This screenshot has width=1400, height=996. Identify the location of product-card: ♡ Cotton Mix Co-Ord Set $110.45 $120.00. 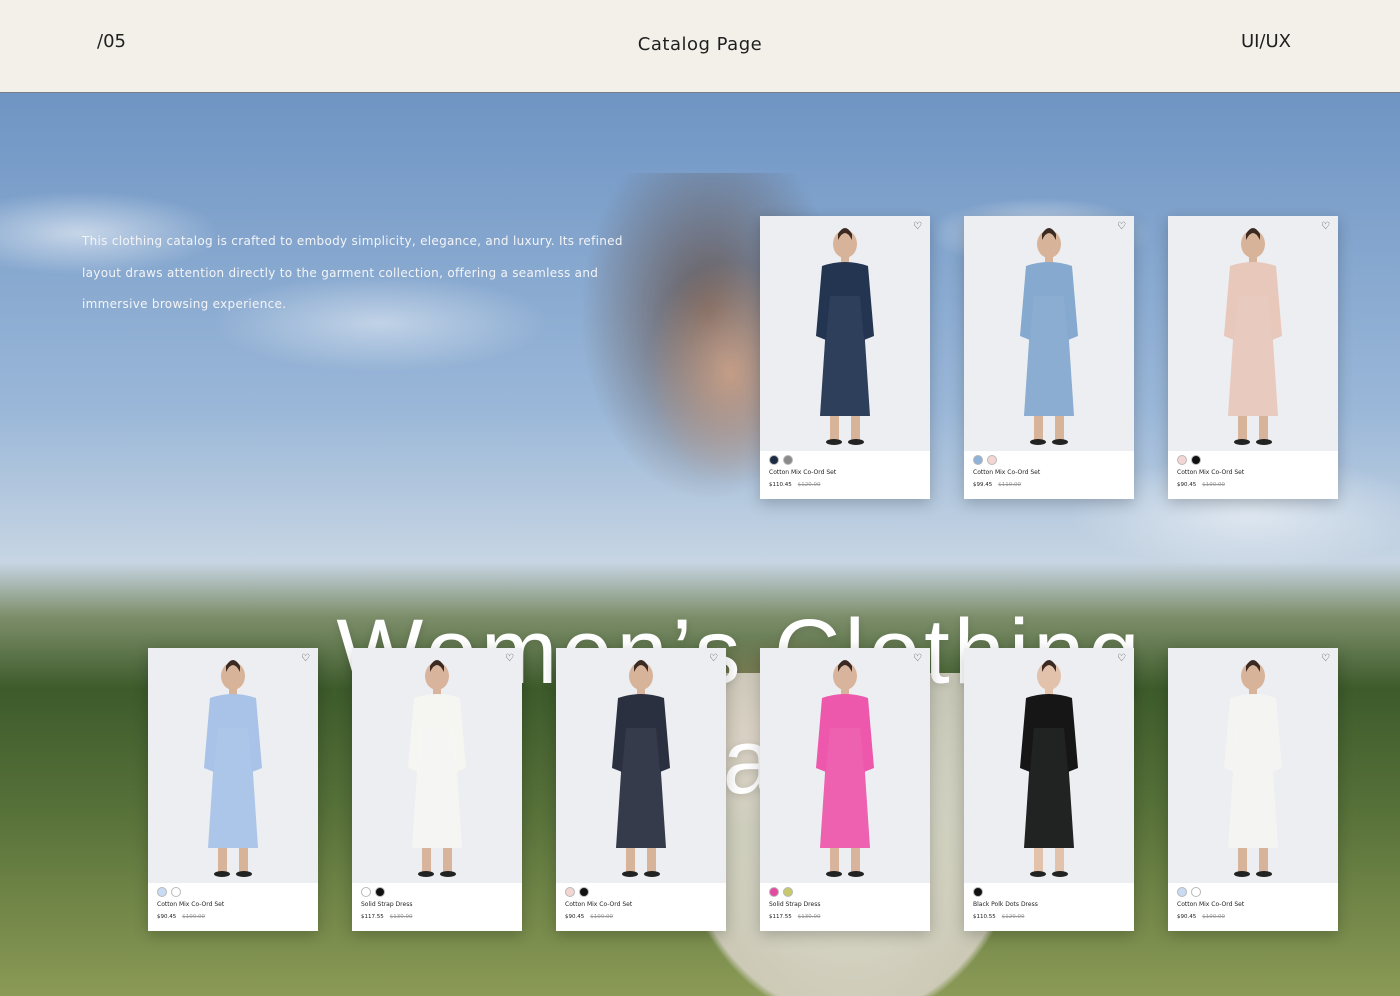
(845, 357).